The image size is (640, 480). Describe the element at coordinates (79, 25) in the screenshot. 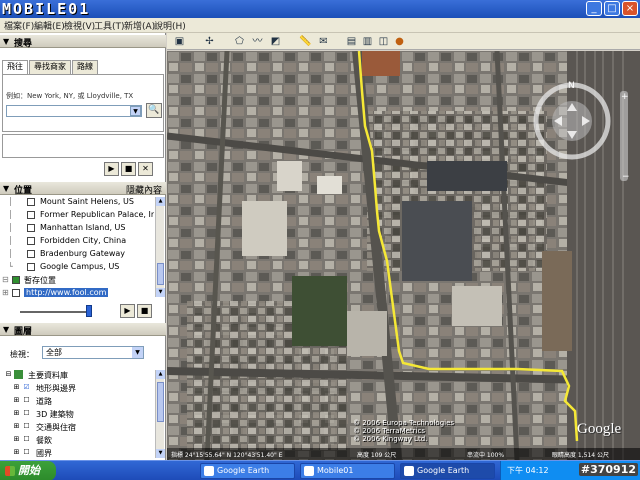

I see `menu-view: 檢視(V)` at that location.